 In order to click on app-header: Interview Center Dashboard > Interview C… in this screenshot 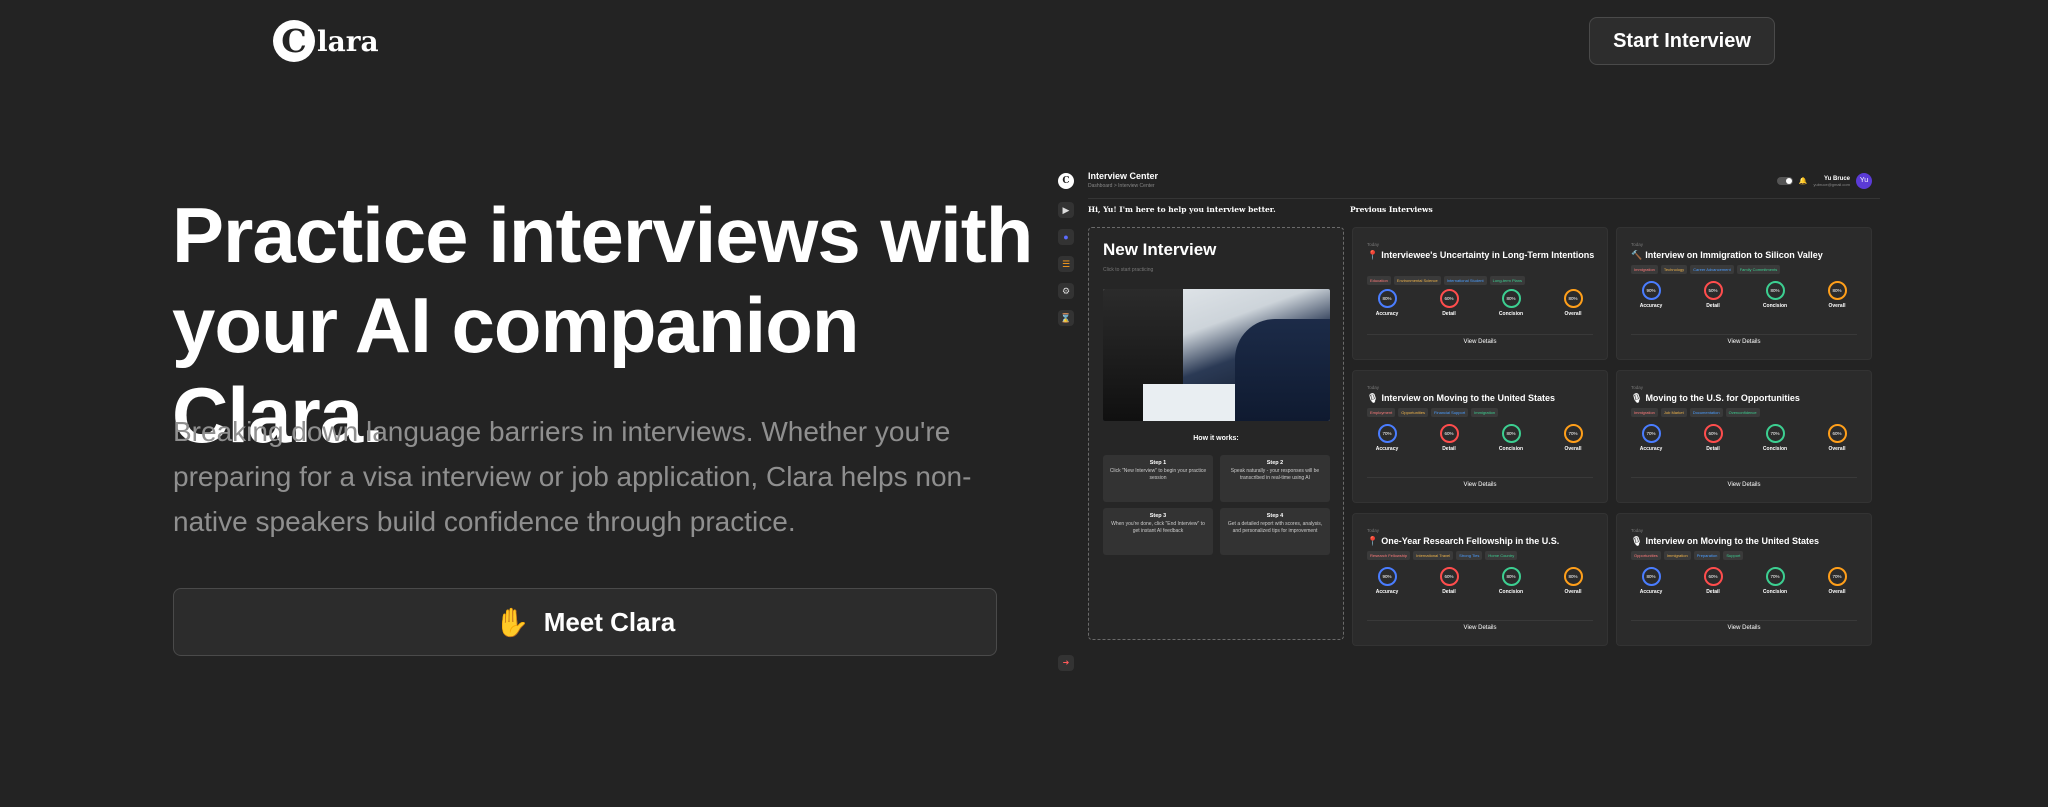, I will do `click(1484, 185)`.